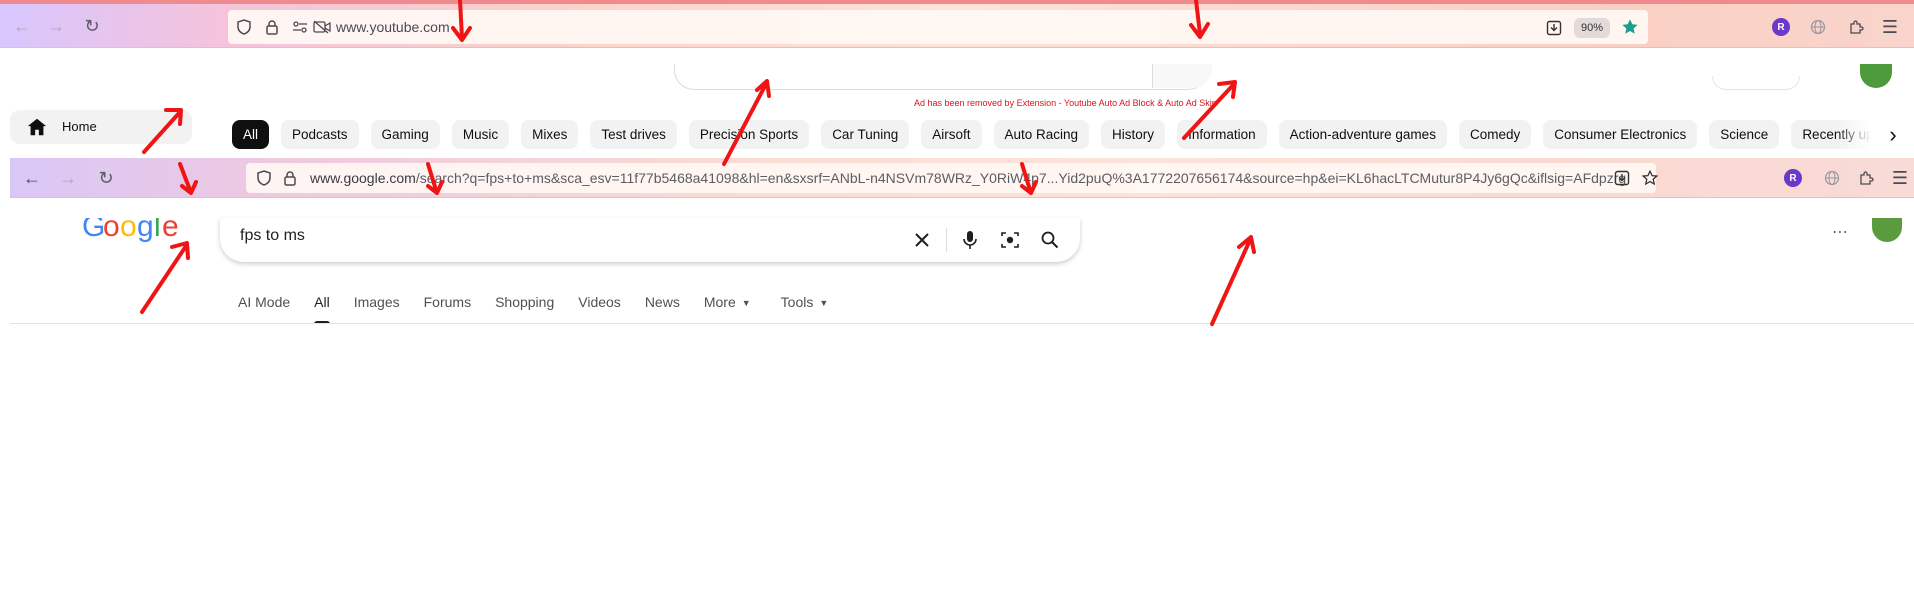 This screenshot has height=600, width=1914. What do you see at coordinates (1495, 134) in the screenshot?
I see `chip: Comedy` at bounding box center [1495, 134].